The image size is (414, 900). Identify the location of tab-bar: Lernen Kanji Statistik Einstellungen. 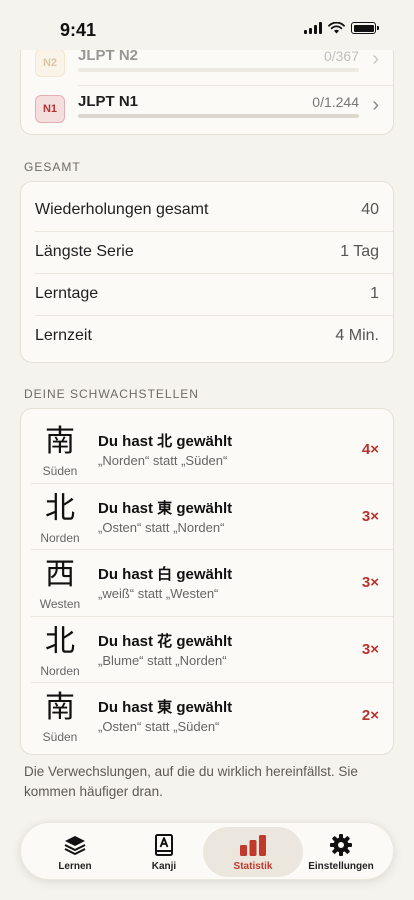
(207, 851).